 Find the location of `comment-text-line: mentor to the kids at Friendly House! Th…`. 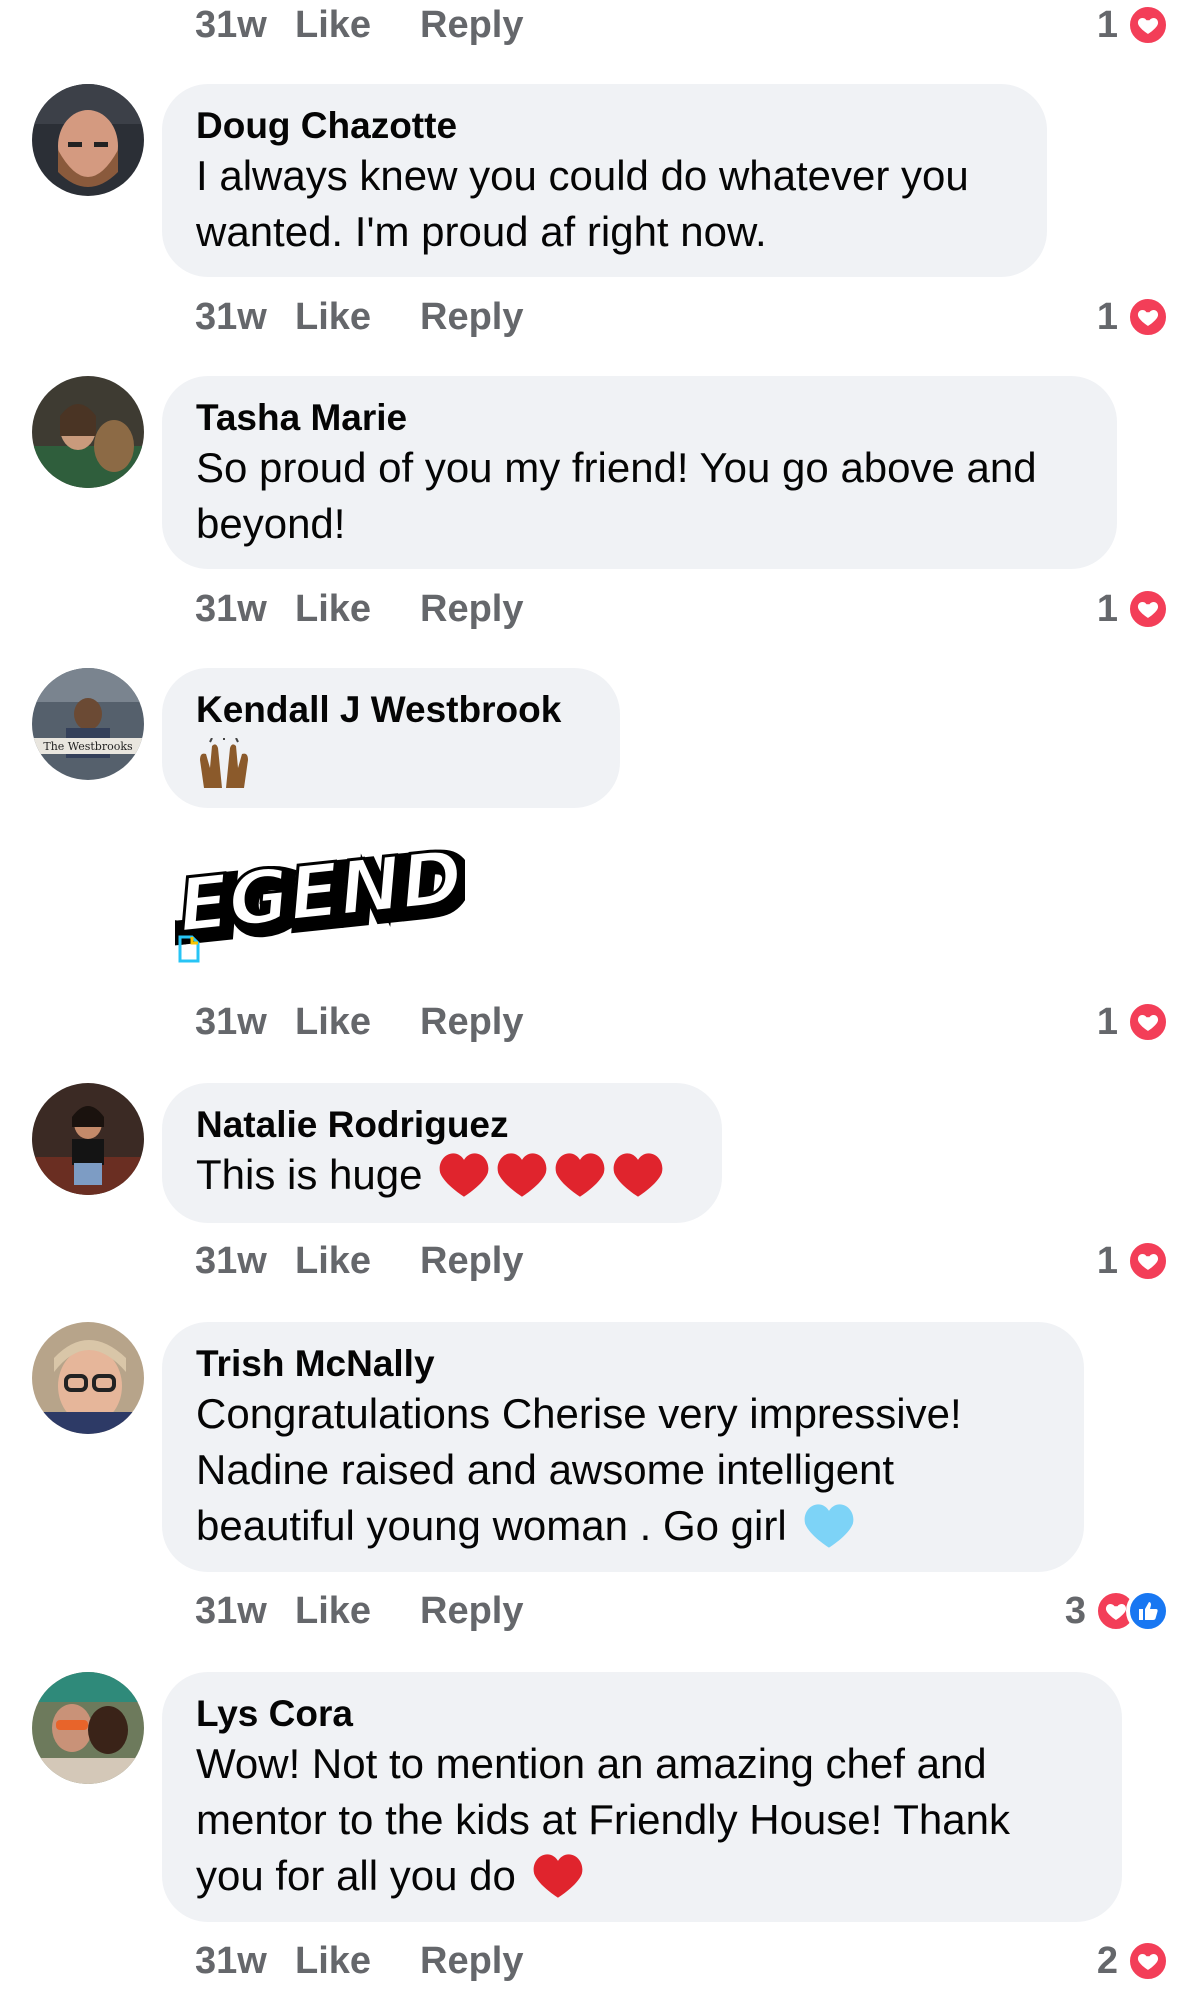

comment-text-line: mentor to the kids at Friendly House! Th… is located at coordinates (603, 1819).